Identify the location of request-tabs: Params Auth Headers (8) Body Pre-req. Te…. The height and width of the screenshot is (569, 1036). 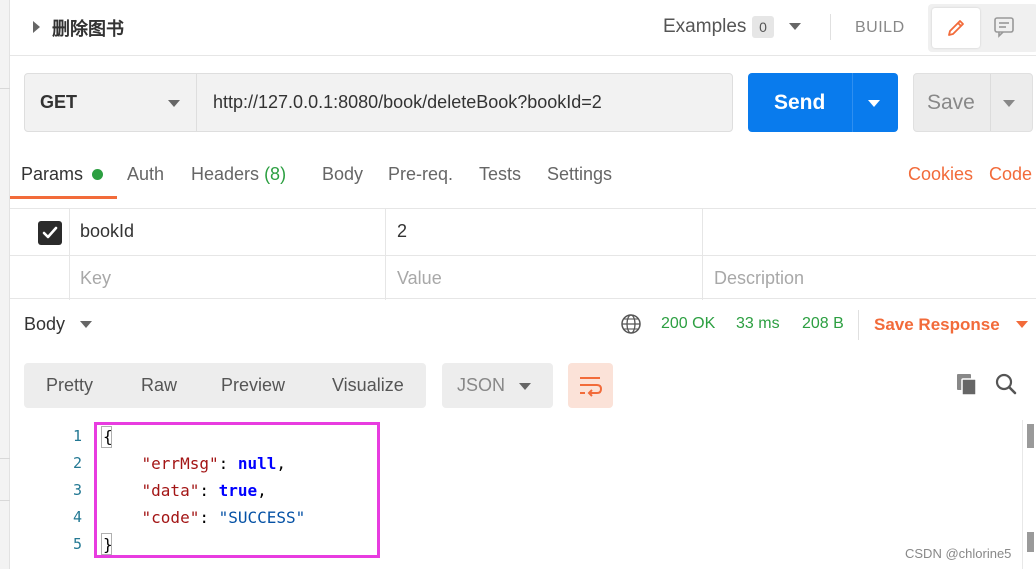
(523, 175).